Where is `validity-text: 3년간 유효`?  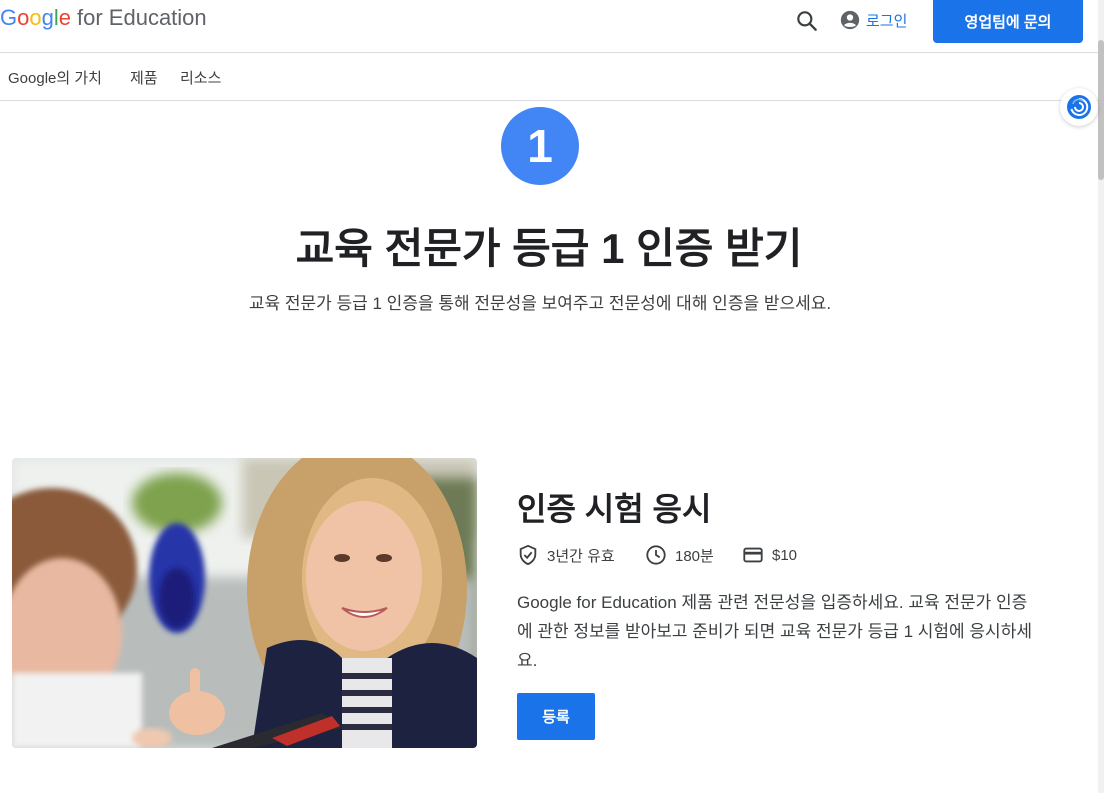
validity-text: 3년간 유효 is located at coordinates (581, 556).